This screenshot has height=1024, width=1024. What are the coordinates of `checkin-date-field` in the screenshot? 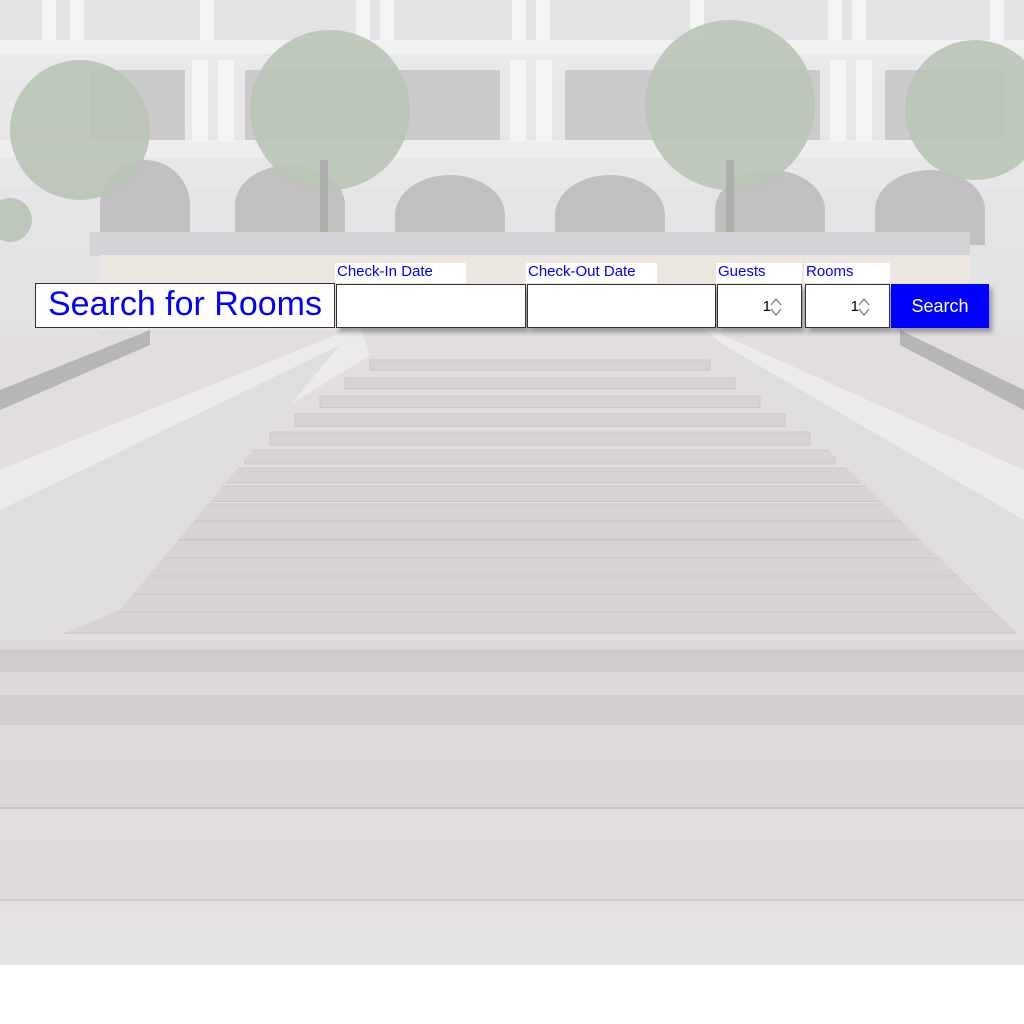 It's located at (431, 306).